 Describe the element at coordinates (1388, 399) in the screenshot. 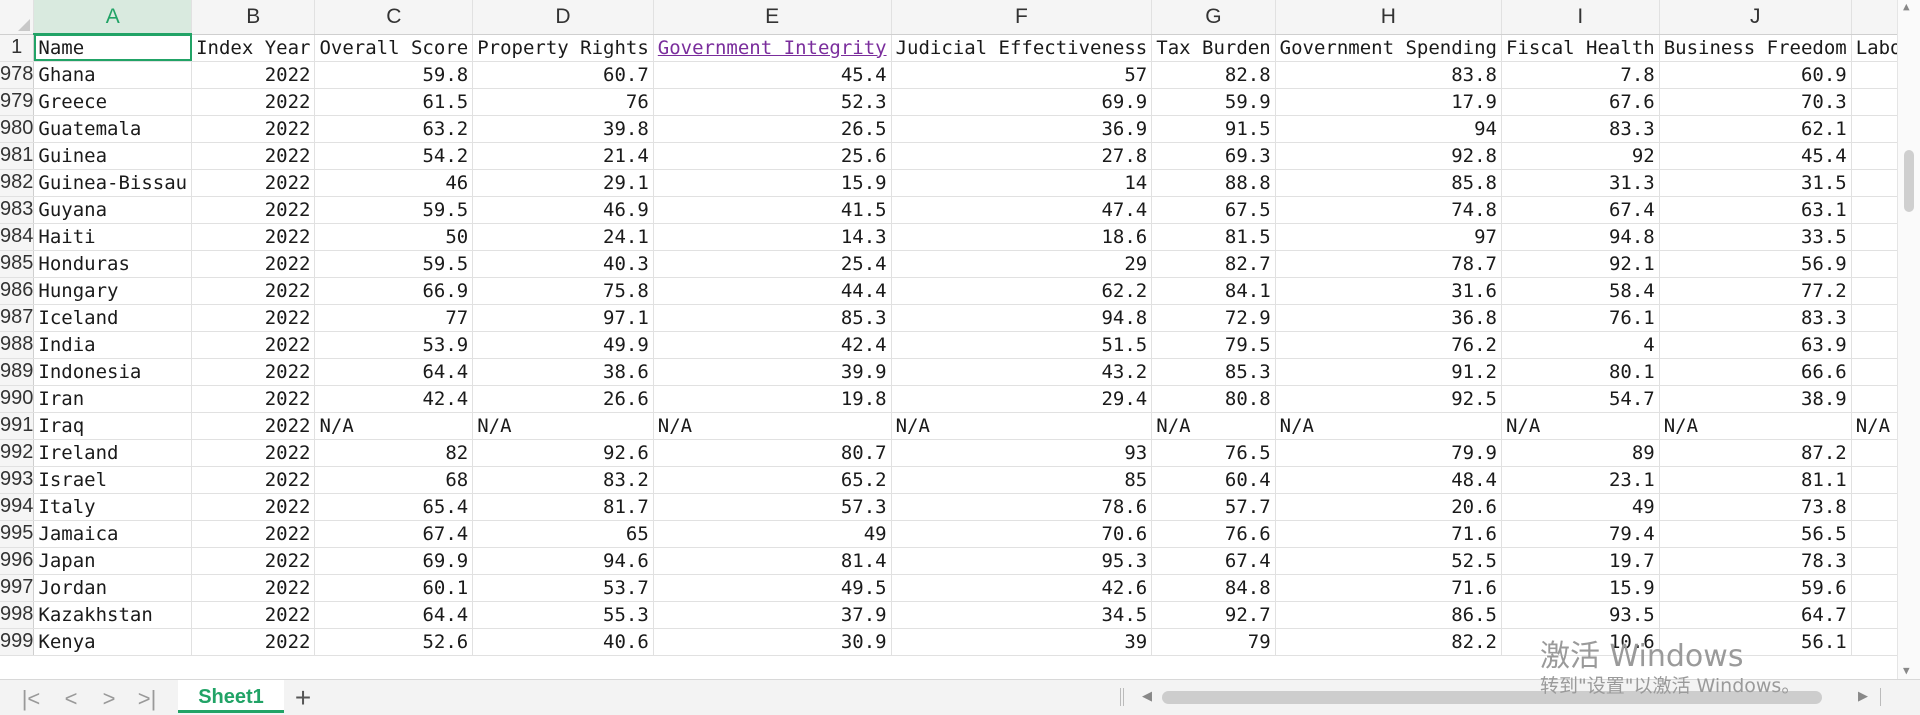

I see `table-cell: 92.5` at that location.